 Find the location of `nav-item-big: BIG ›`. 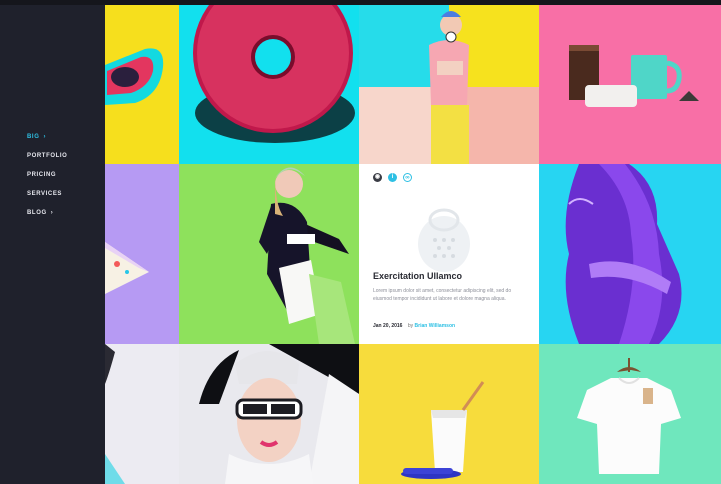

nav-item-big: BIG › is located at coordinates (47, 142).